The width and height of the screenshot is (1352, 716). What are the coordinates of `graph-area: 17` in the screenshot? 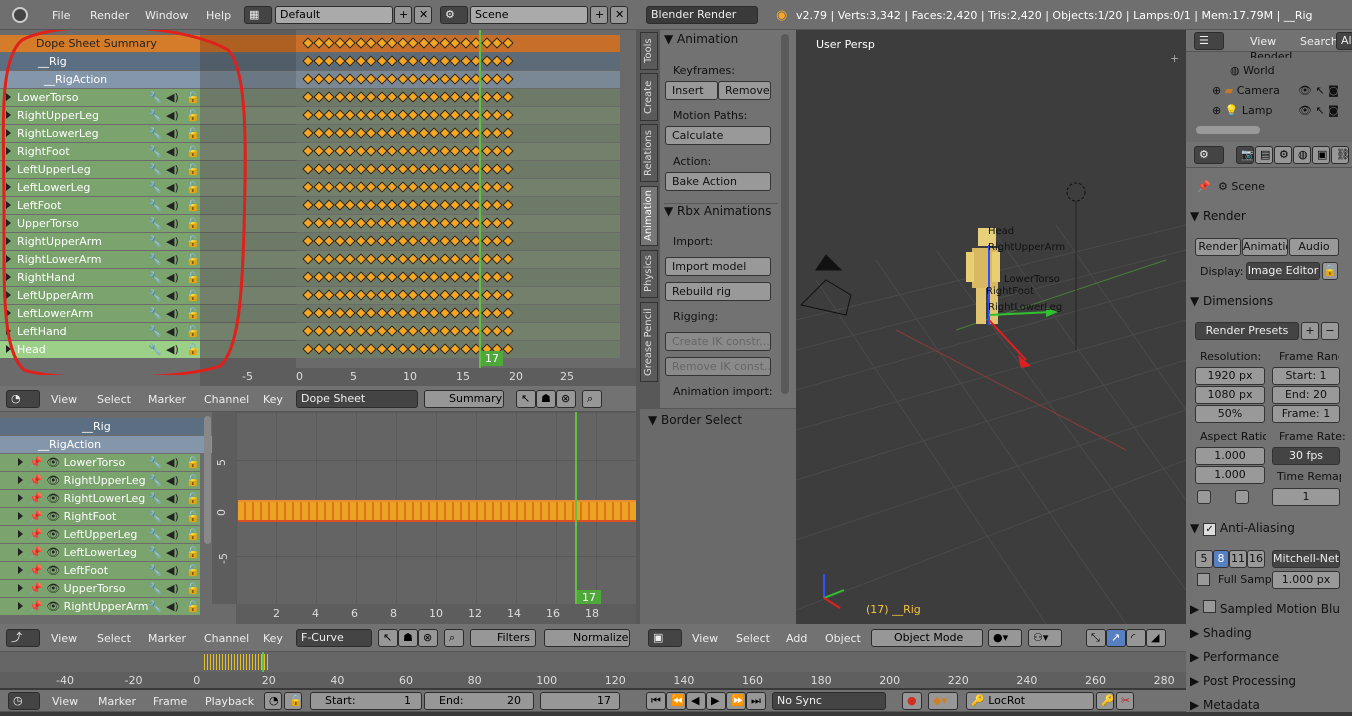 It's located at (436, 508).